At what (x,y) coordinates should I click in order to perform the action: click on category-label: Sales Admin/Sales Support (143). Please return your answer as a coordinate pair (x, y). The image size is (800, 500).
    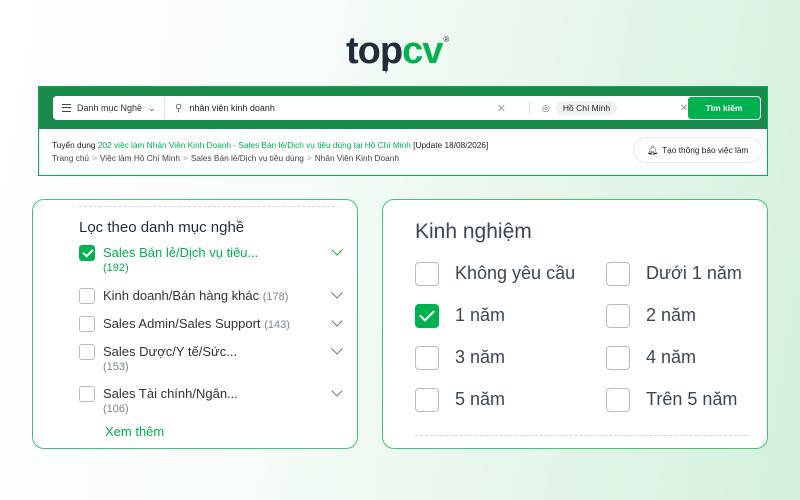
    Looking at the image, I should click on (196, 323).